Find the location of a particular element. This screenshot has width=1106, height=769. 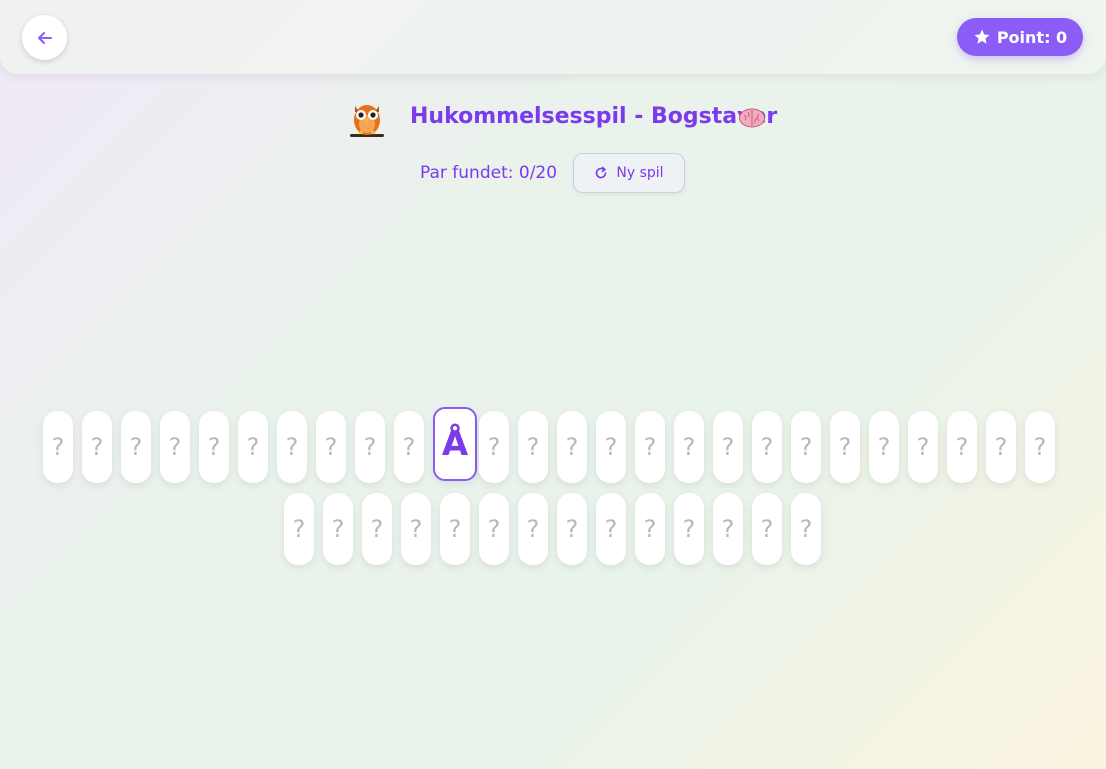

new-game-button: Ny spil is located at coordinates (629, 173).